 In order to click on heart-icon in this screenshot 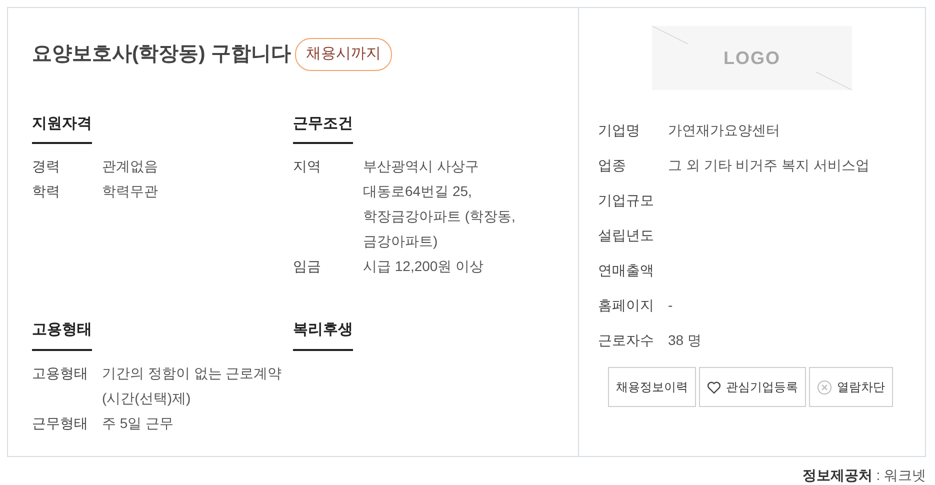, I will do `click(714, 387)`.